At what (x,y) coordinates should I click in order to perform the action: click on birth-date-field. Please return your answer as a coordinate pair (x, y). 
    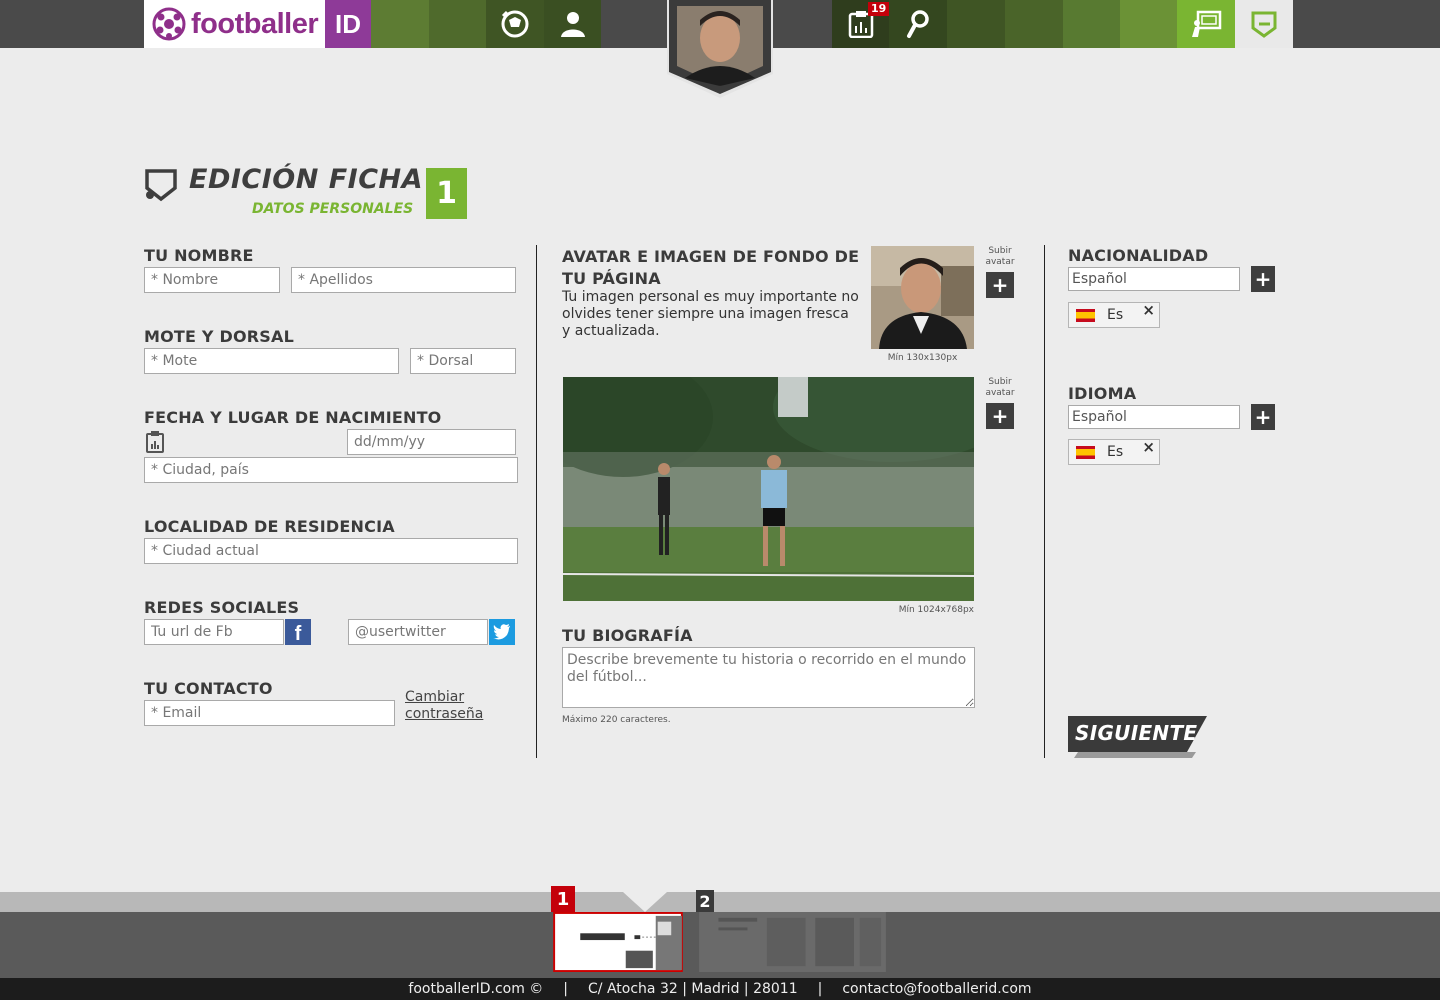
    Looking at the image, I should click on (431, 442).